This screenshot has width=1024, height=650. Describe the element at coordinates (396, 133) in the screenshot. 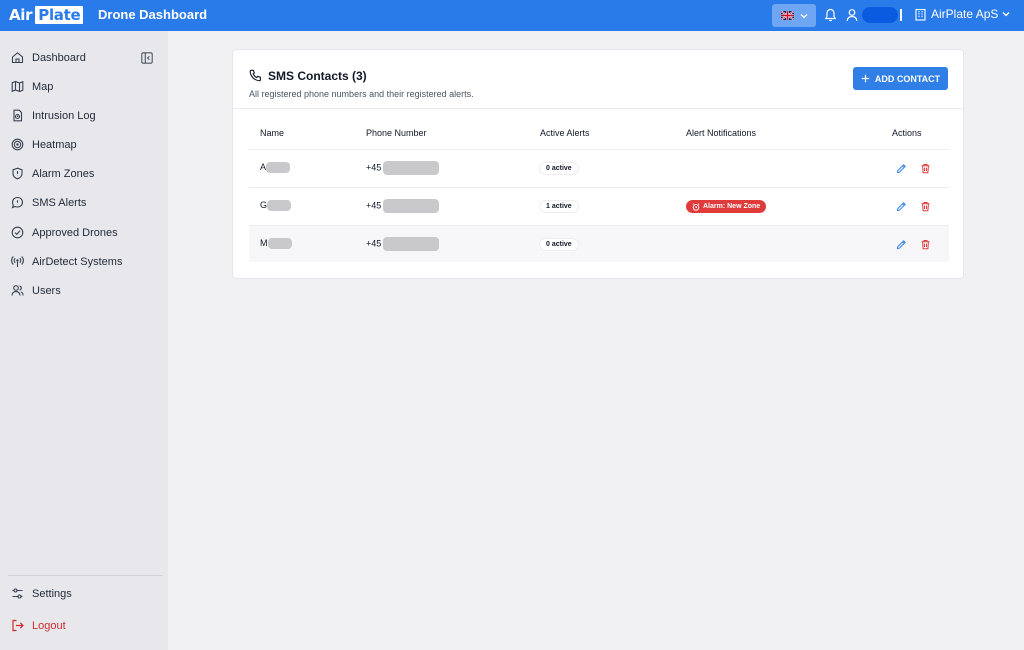

I see `column-header-phone: Phone Number` at that location.